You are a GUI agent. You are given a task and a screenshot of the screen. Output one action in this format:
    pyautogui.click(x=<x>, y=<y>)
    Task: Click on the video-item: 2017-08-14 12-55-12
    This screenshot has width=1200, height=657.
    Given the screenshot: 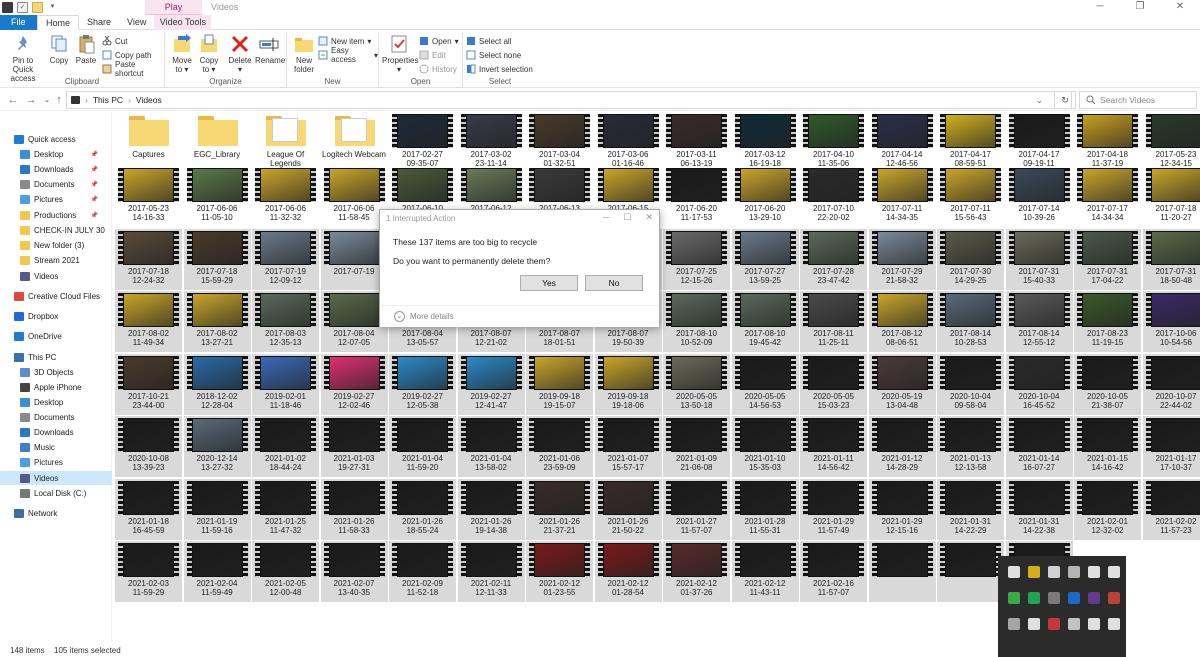 What is the action you would take?
    pyautogui.click(x=1039, y=321)
    